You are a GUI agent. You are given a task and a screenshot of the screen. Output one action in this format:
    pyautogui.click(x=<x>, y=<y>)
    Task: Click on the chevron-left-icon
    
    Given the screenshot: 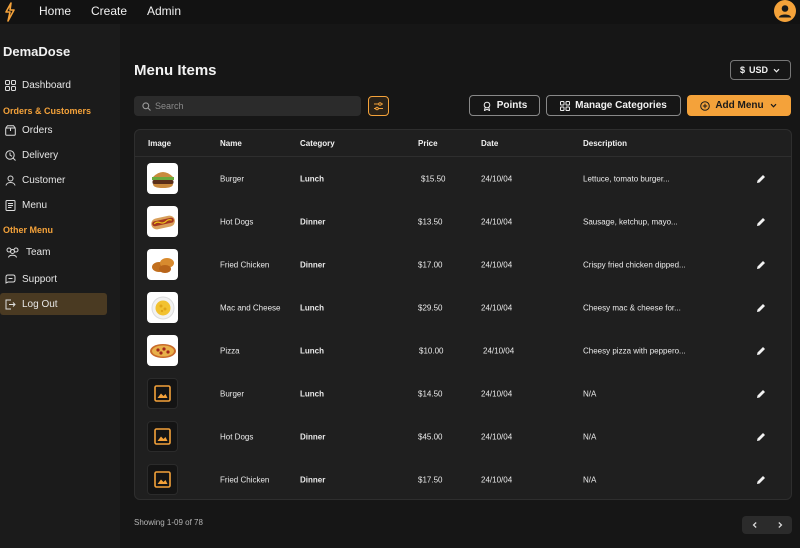 What is the action you would take?
    pyautogui.click(x=754, y=525)
    